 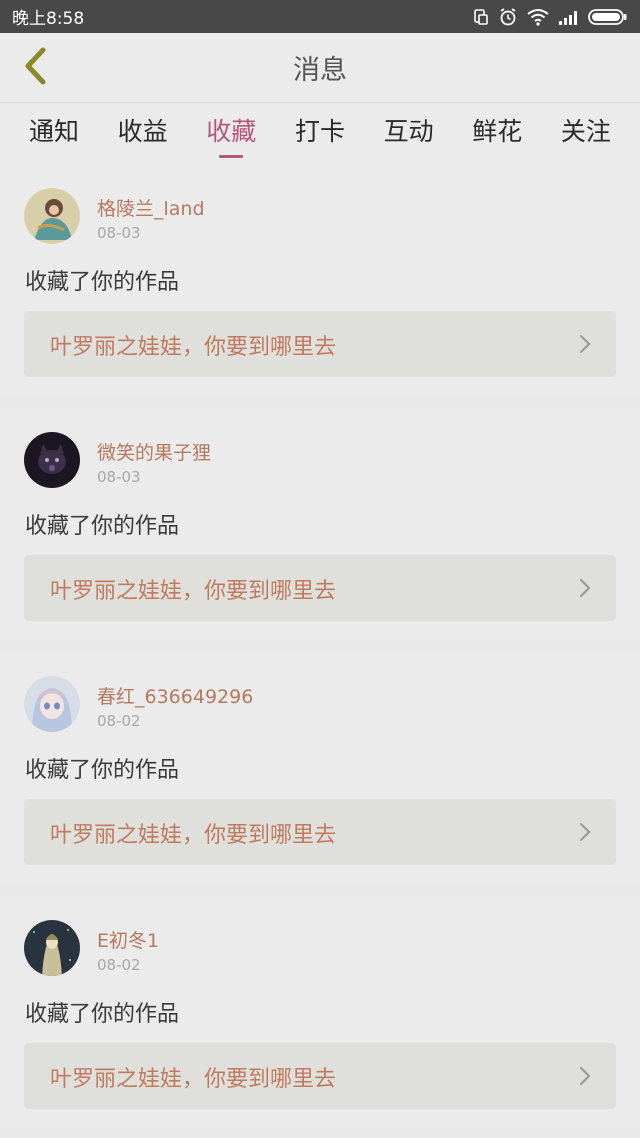 What do you see at coordinates (175, 695) in the screenshot?
I see `user-name: 春红_636649296` at bounding box center [175, 695].